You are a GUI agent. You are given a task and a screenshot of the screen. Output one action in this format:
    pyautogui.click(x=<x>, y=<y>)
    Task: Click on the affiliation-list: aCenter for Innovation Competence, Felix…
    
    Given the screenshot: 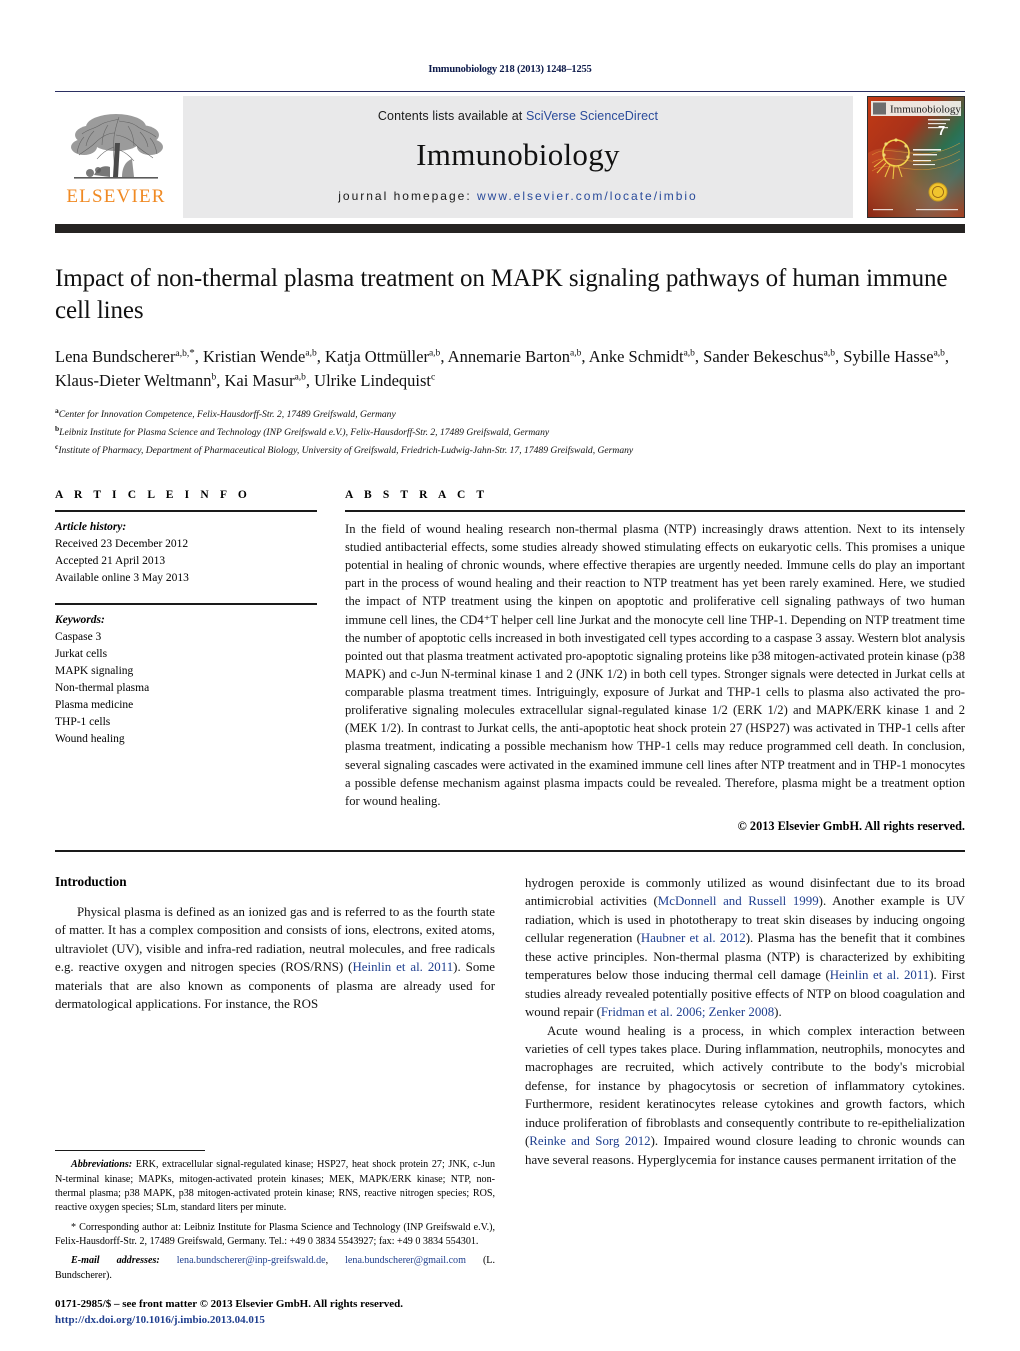 What is the action you would take?
    pyautogui.click(x=510, y=432)
    